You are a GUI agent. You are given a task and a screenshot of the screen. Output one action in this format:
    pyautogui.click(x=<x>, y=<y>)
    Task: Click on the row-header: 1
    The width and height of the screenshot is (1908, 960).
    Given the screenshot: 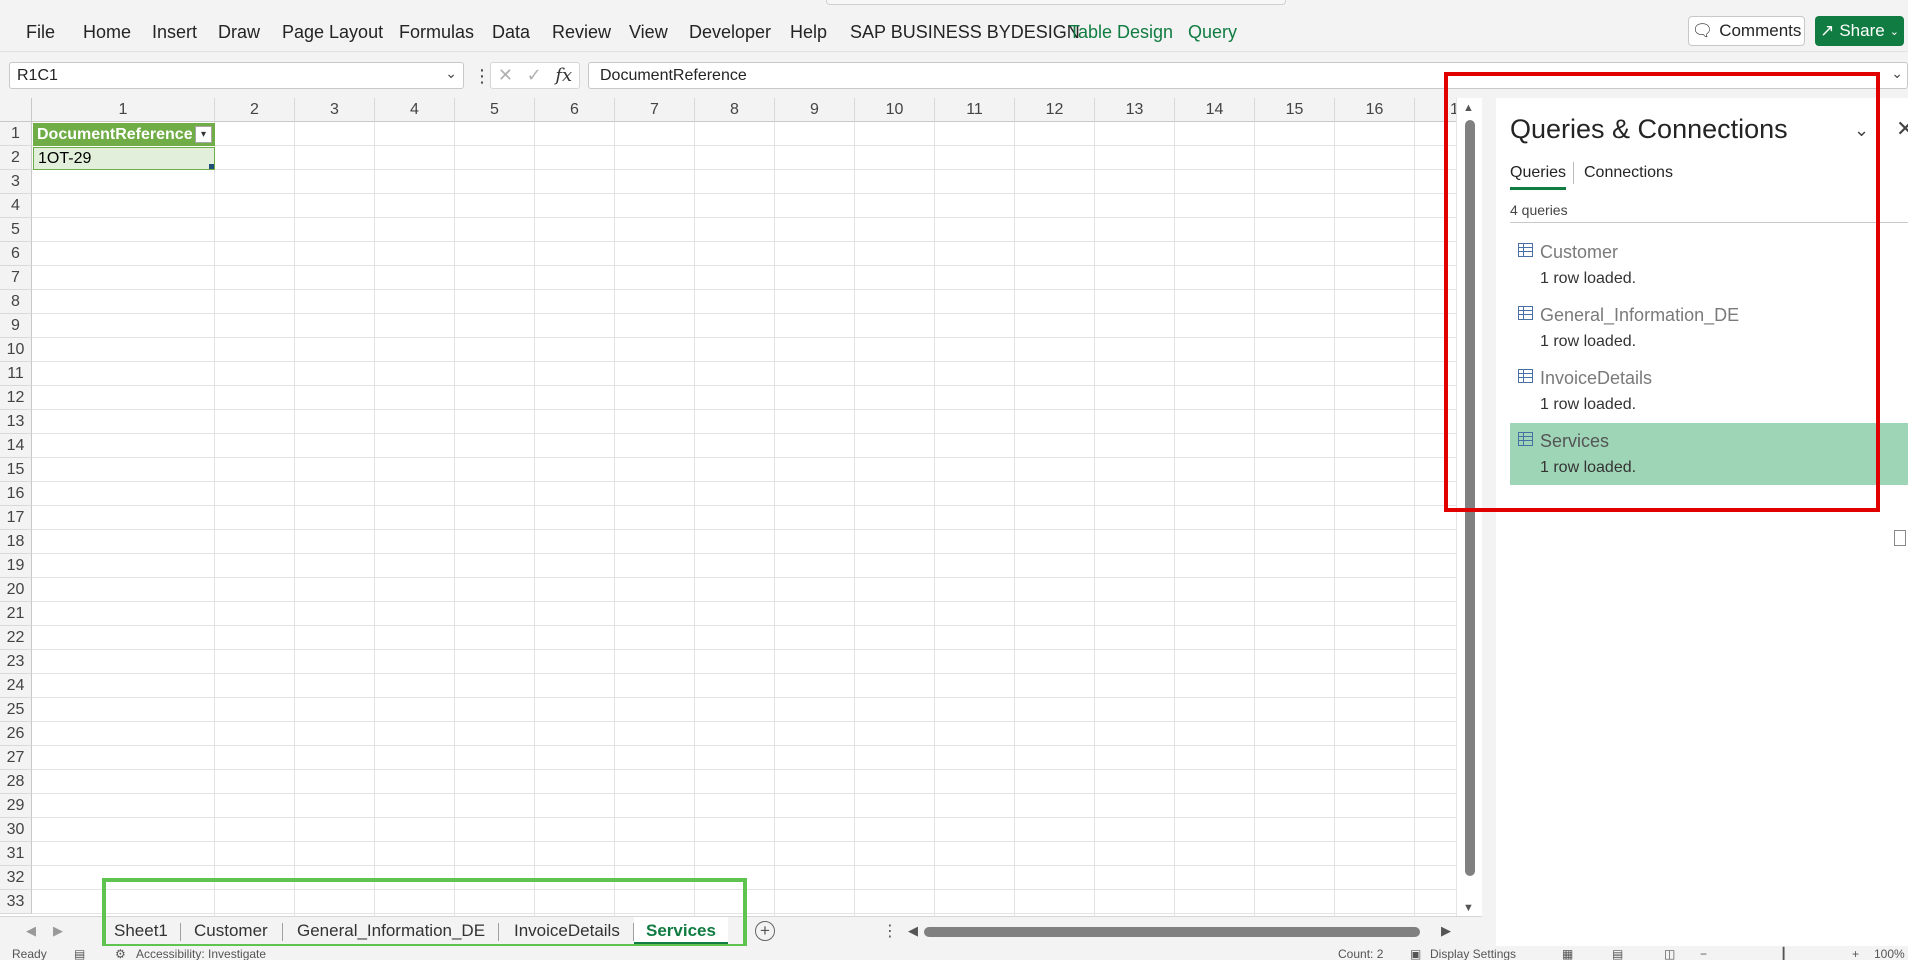 What is the action you would take?
    pyautogui.click(x=16, y=134)
    